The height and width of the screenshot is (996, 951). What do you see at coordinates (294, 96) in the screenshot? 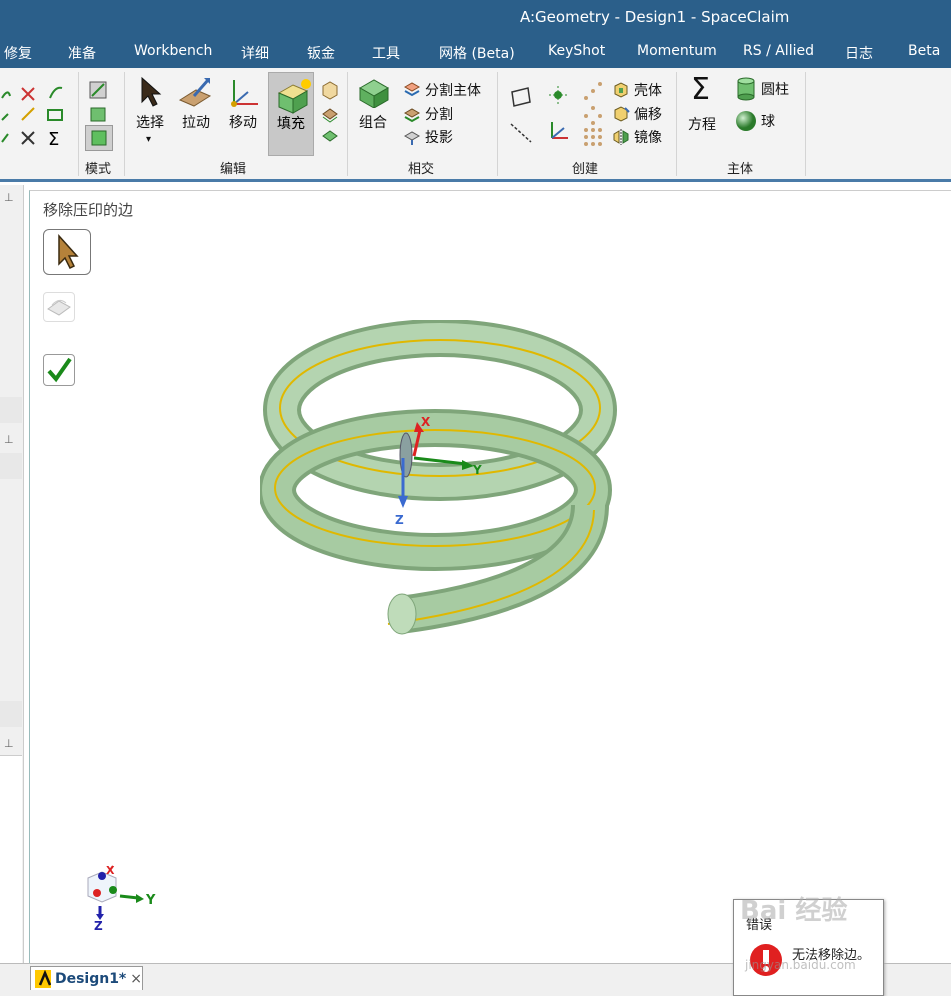
I see `fill-icon` at bounding box center [294, 96].